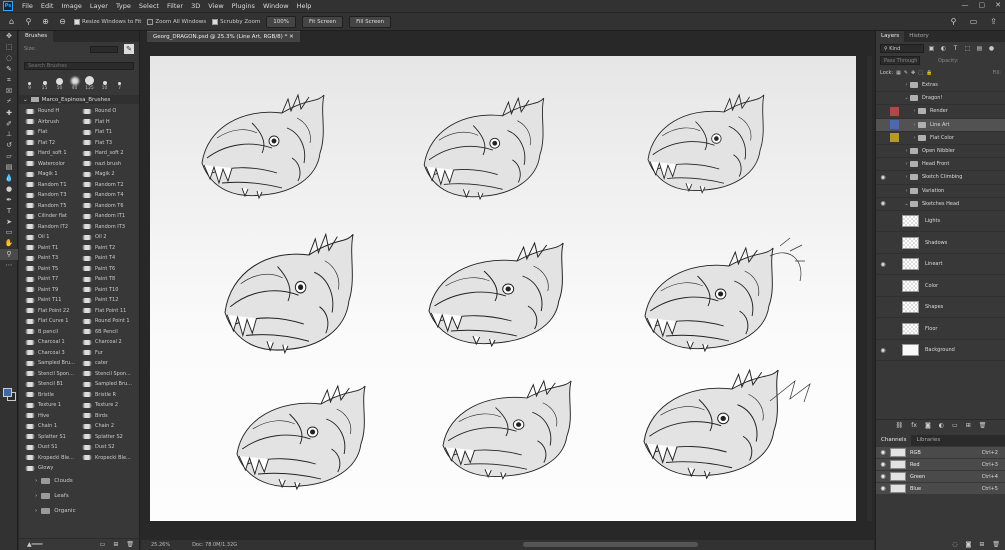  Describe the element at coordinates (129, 49) in the screenshot. I see `new-brush-icon: ✎` at that location.